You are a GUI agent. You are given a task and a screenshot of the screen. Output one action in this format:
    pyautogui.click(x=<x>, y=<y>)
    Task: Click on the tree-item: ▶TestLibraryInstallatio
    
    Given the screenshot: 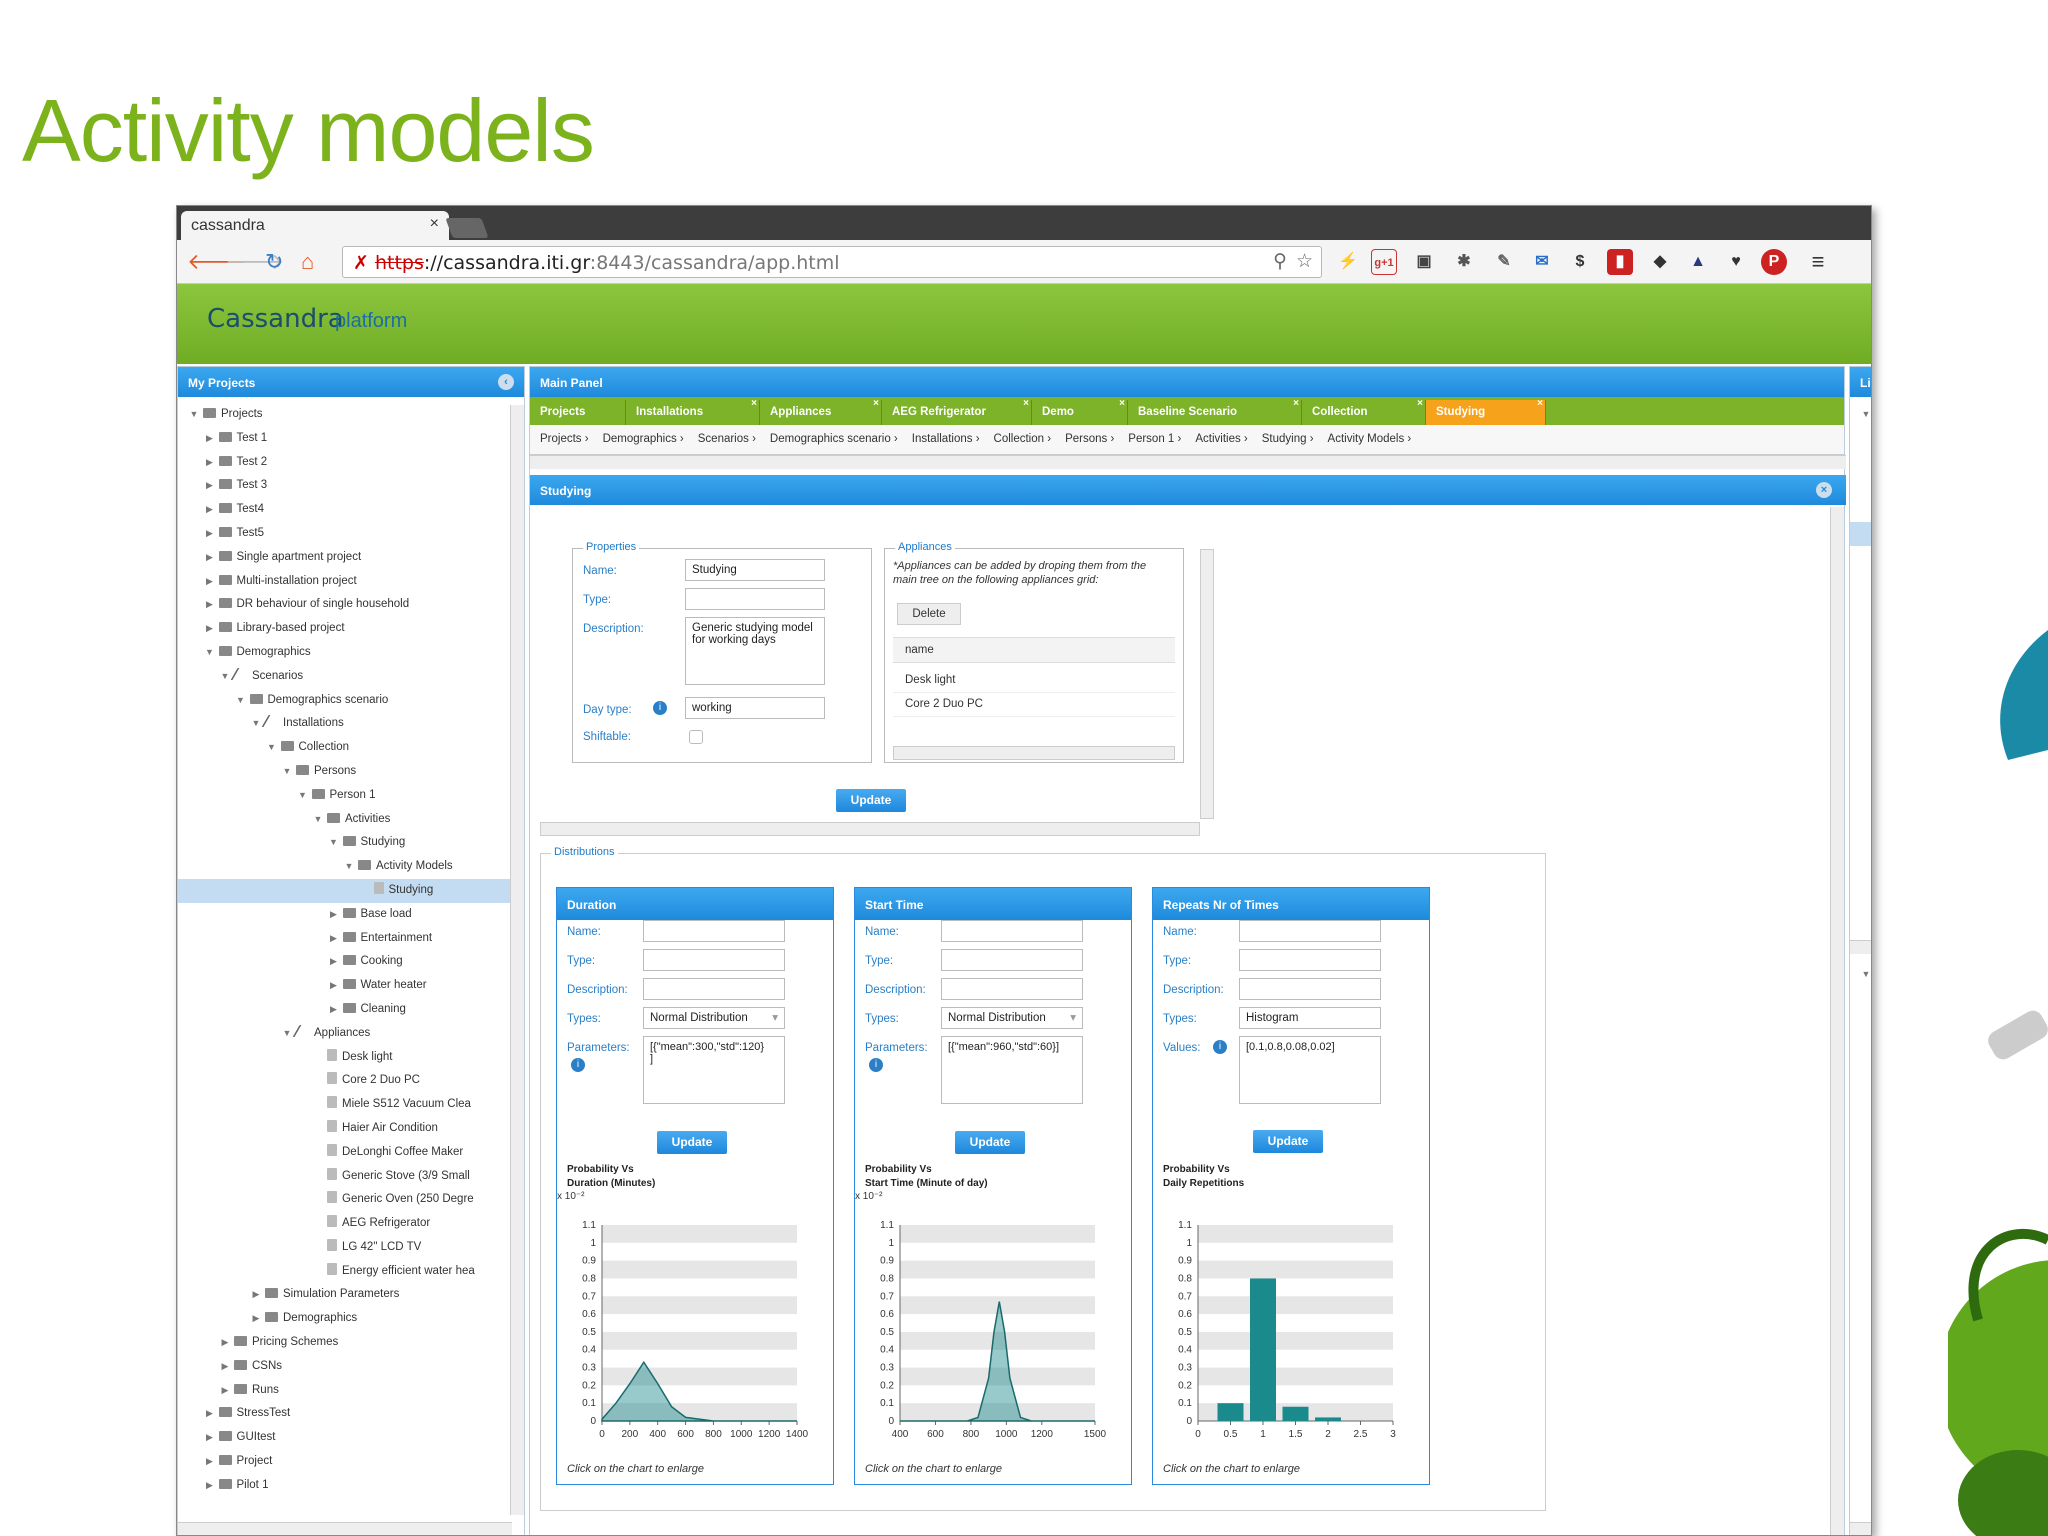 What is the action you would take?
    pyautogui.click(x=1860, y=653)
    